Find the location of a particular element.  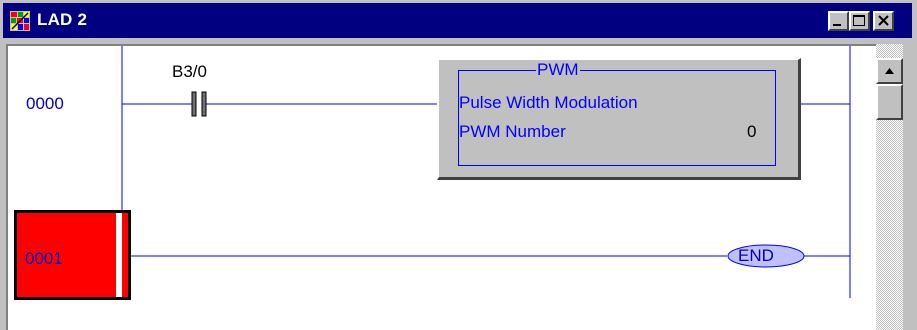

rung-0001-selected: 0001 is located at coordinates (72, 255).